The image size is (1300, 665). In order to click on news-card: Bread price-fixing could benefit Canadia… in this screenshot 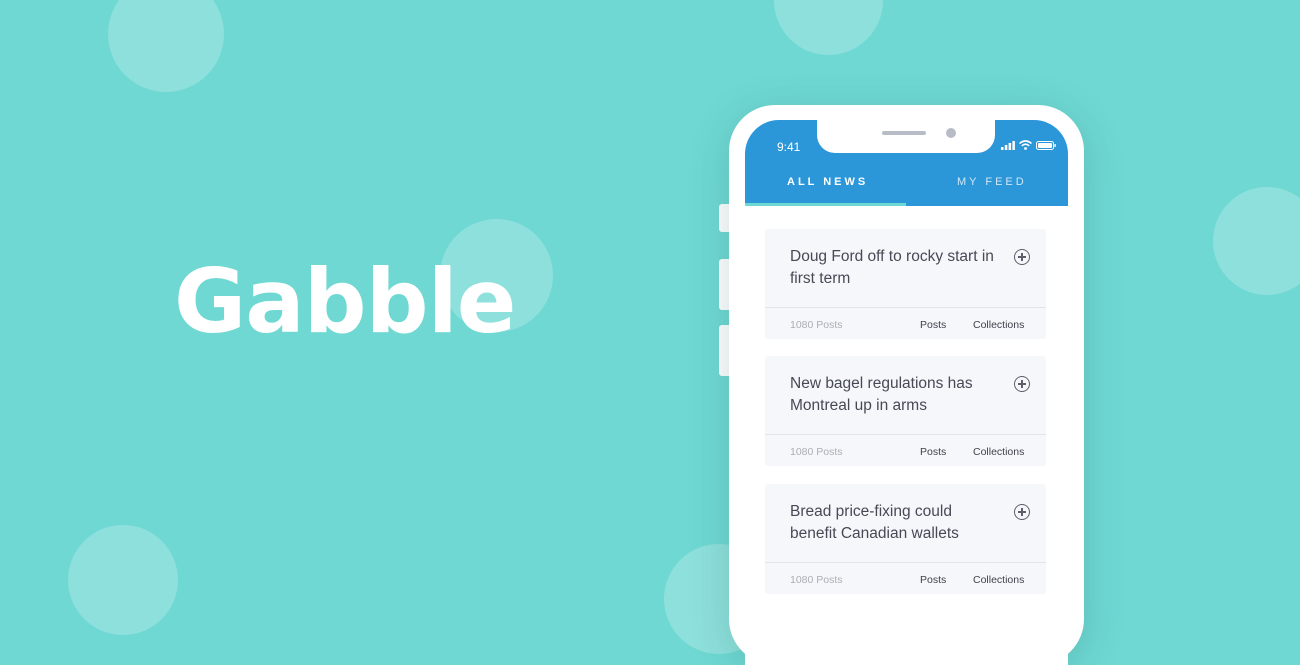, I will do `click(905, 539)`.